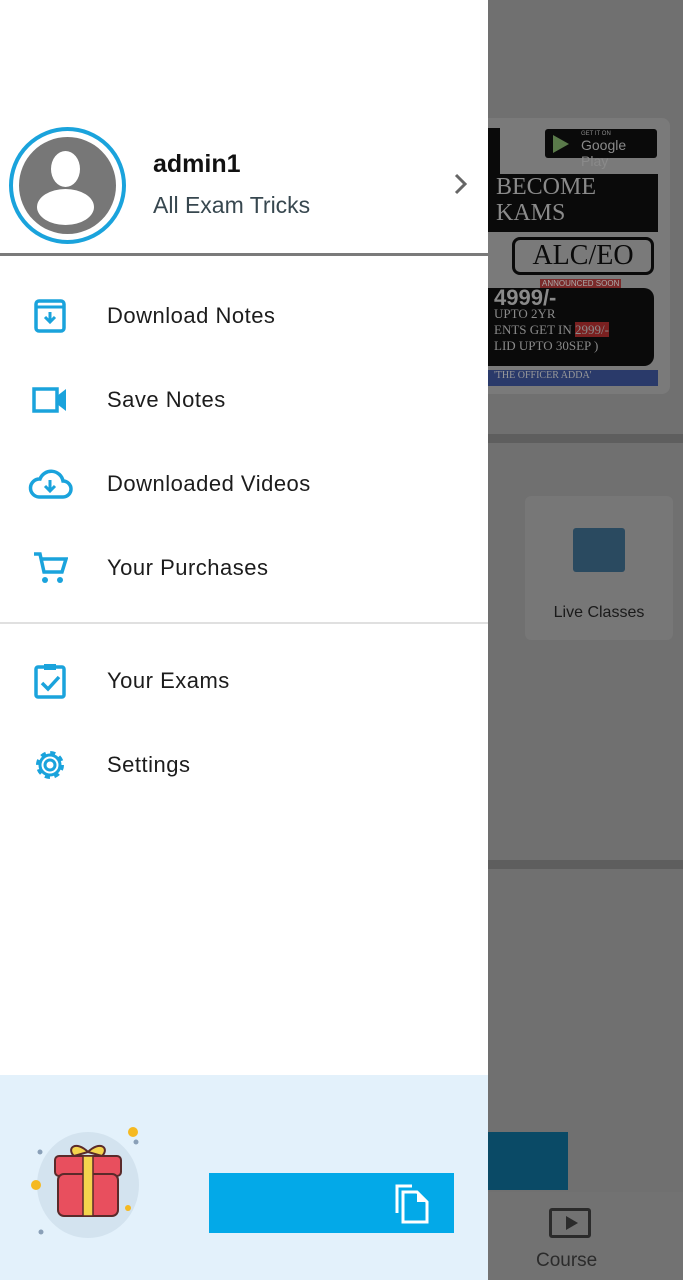 This screenshot has width=683, height=1280. What do you see at coordinates (166, 399) in the screenshot?
I see `menu-item-label: Save Notes` at bounding box center [166, 399].